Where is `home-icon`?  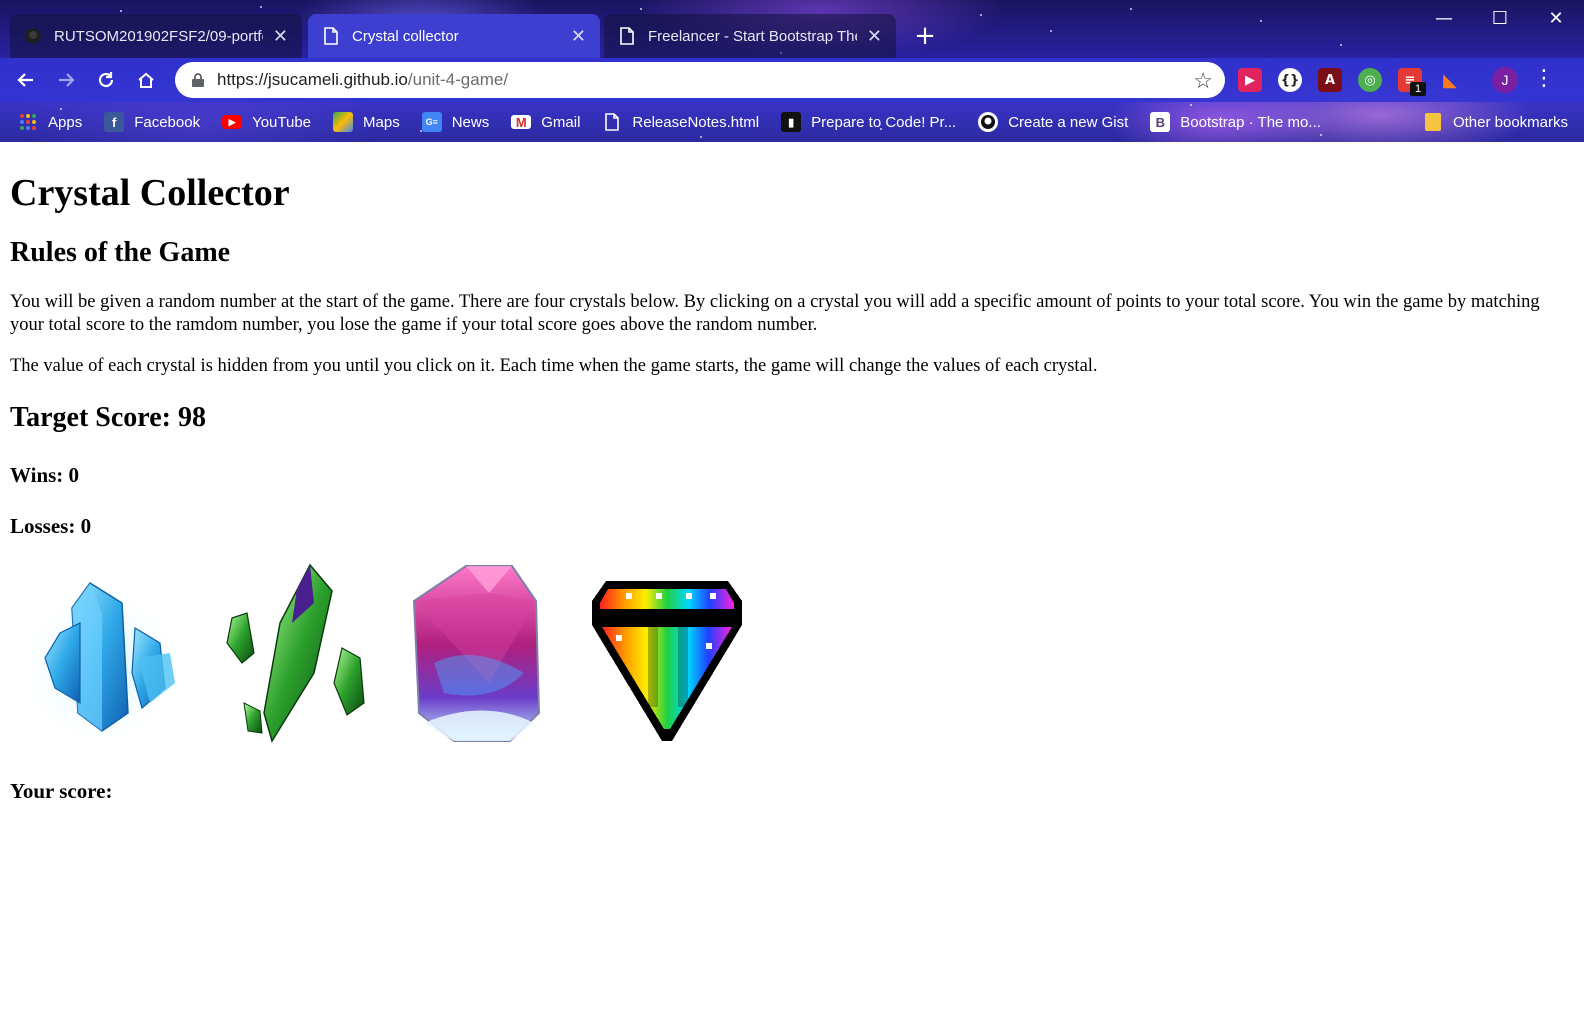 home-icon is located at coordinates (146, 80).